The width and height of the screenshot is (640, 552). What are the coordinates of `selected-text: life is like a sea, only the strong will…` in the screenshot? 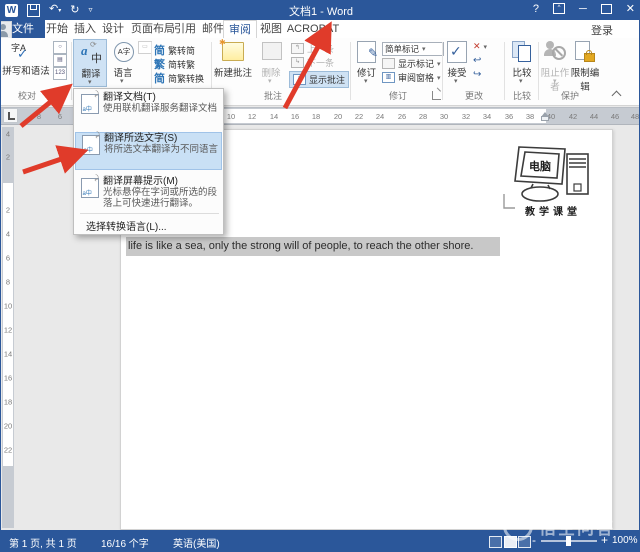 It's located at (313, 246).